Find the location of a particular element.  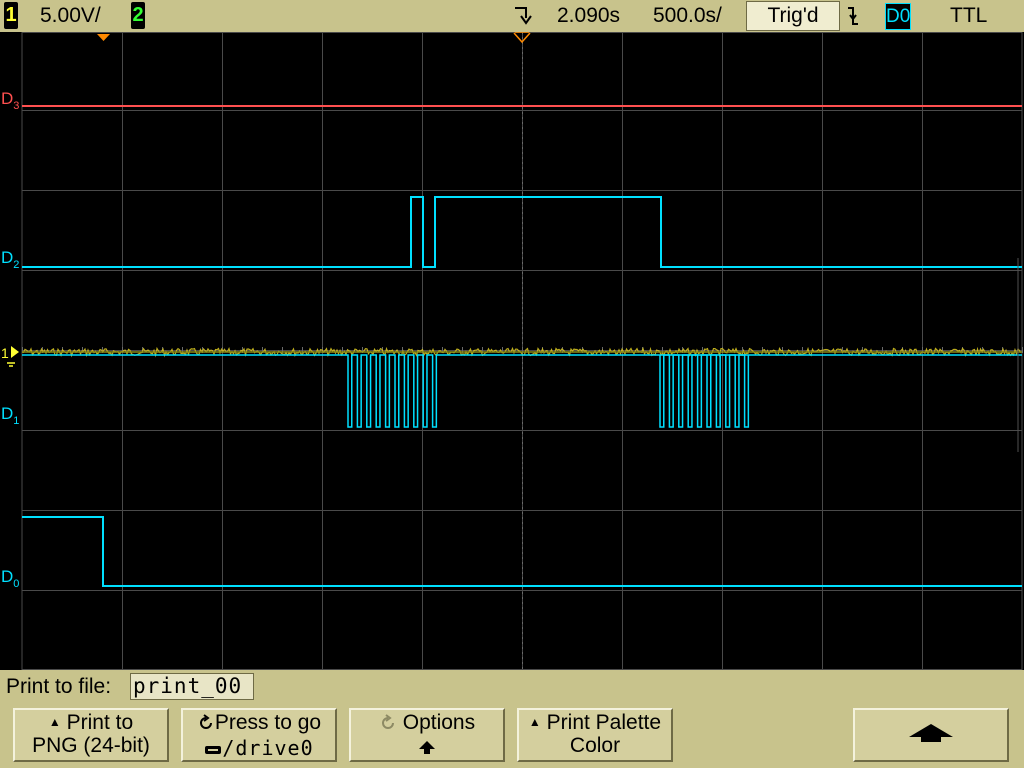

delay-value: 2.090s is located at coordinates (588, 16).